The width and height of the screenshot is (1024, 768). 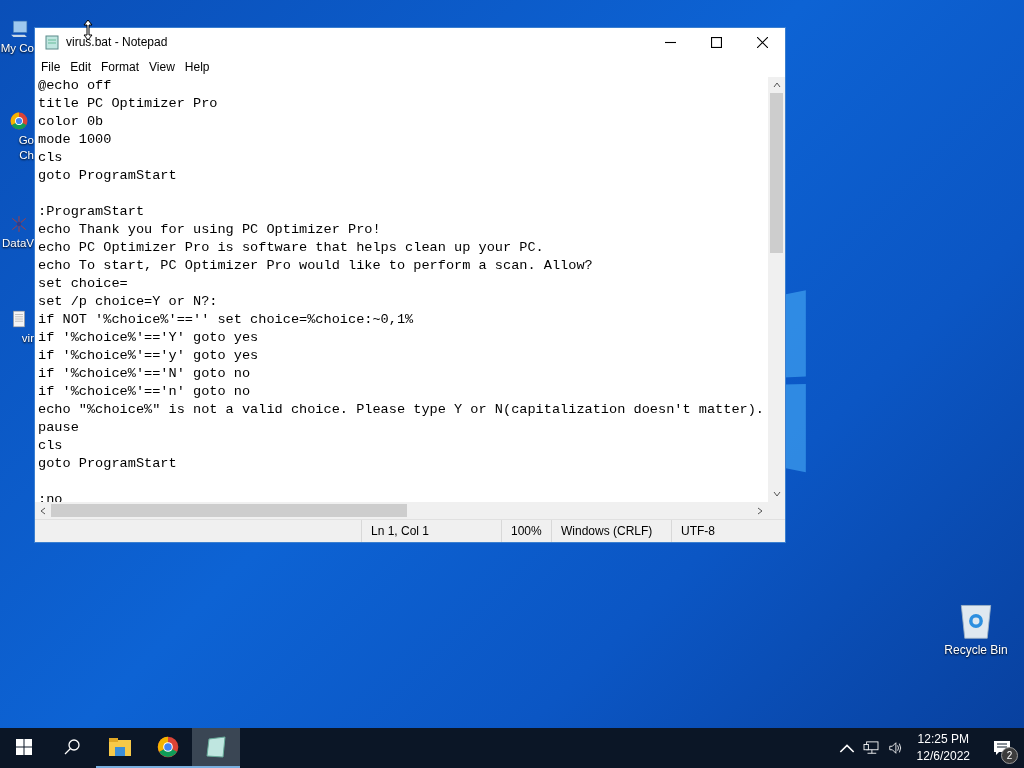 What do you see at coordinates (526, 531) in the screenshot?
I see `status-text: 100%` at bounding box center [526, 531].